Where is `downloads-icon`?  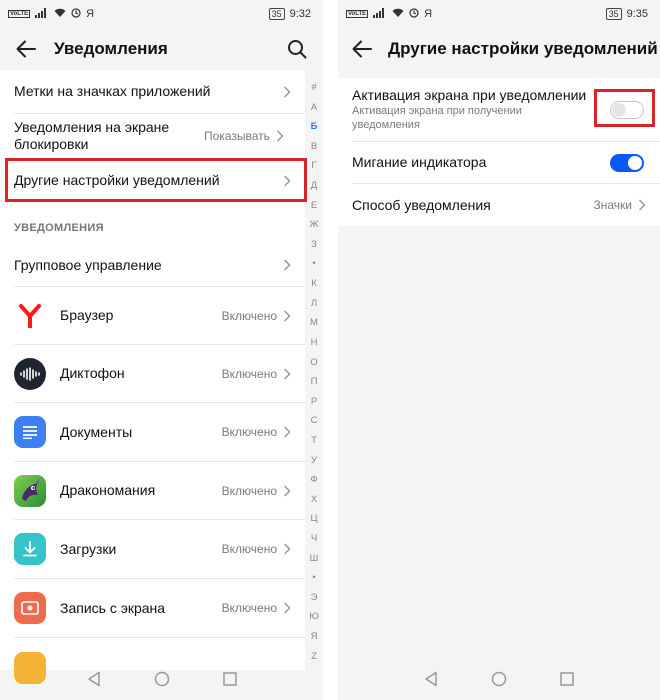
downloads-icon is located at coordinates (30, 549).